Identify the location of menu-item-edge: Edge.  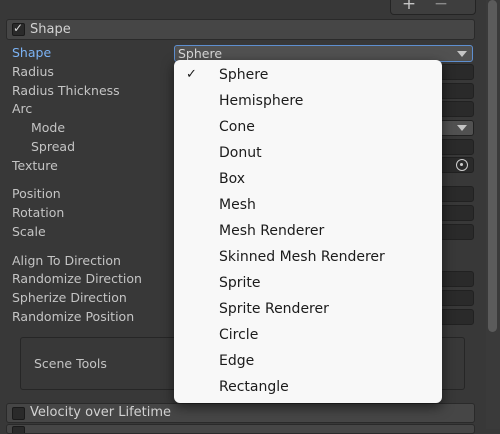
(308, 363).